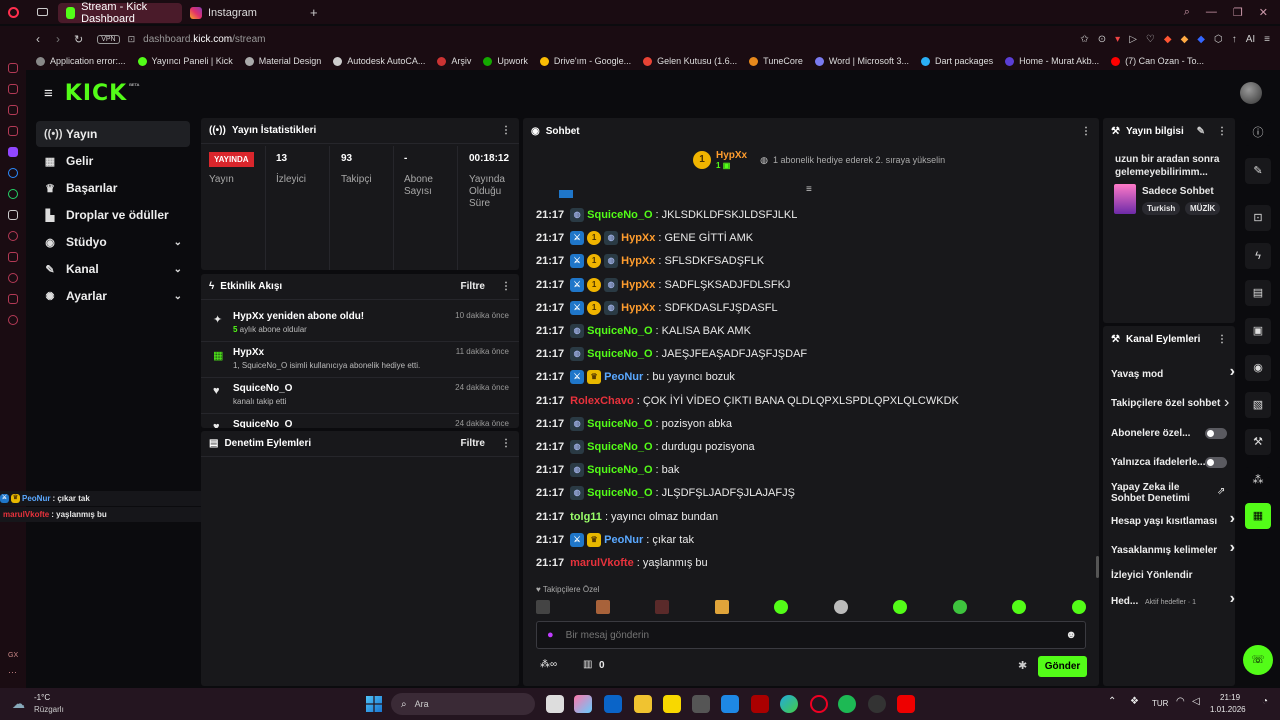 Image resolution: width=1280 pixels, height=720 pixels. What do you see at coordinates (13, 236) in the screenshot?
I see `player-icon` at bounding box center [13, 236].